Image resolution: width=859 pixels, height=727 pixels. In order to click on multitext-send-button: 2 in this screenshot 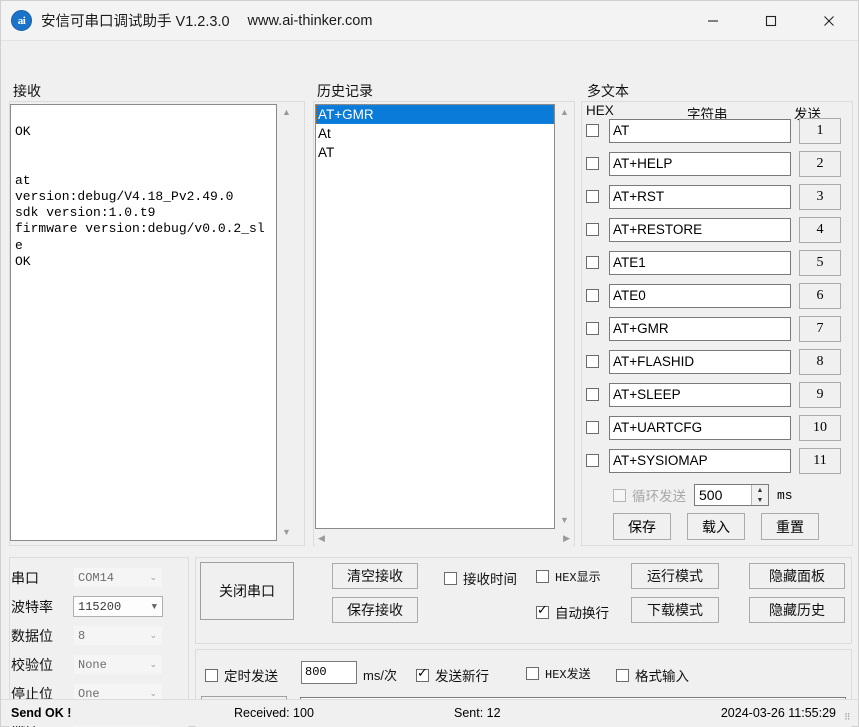, I will do `click(820, 163)`.